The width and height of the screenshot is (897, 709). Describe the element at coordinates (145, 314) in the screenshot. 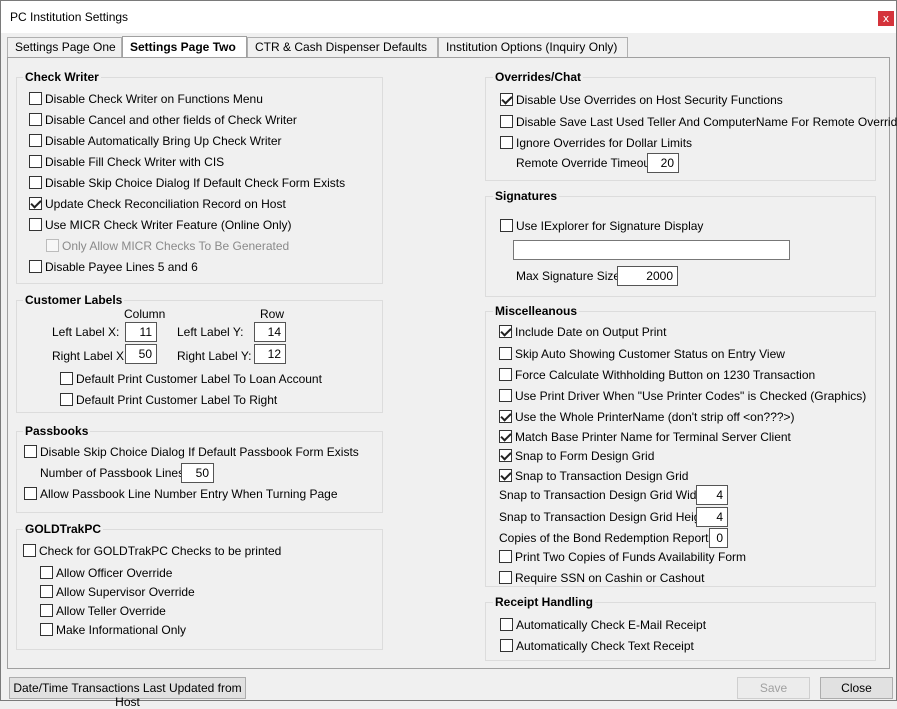

I see `column-header: Column` at that location.